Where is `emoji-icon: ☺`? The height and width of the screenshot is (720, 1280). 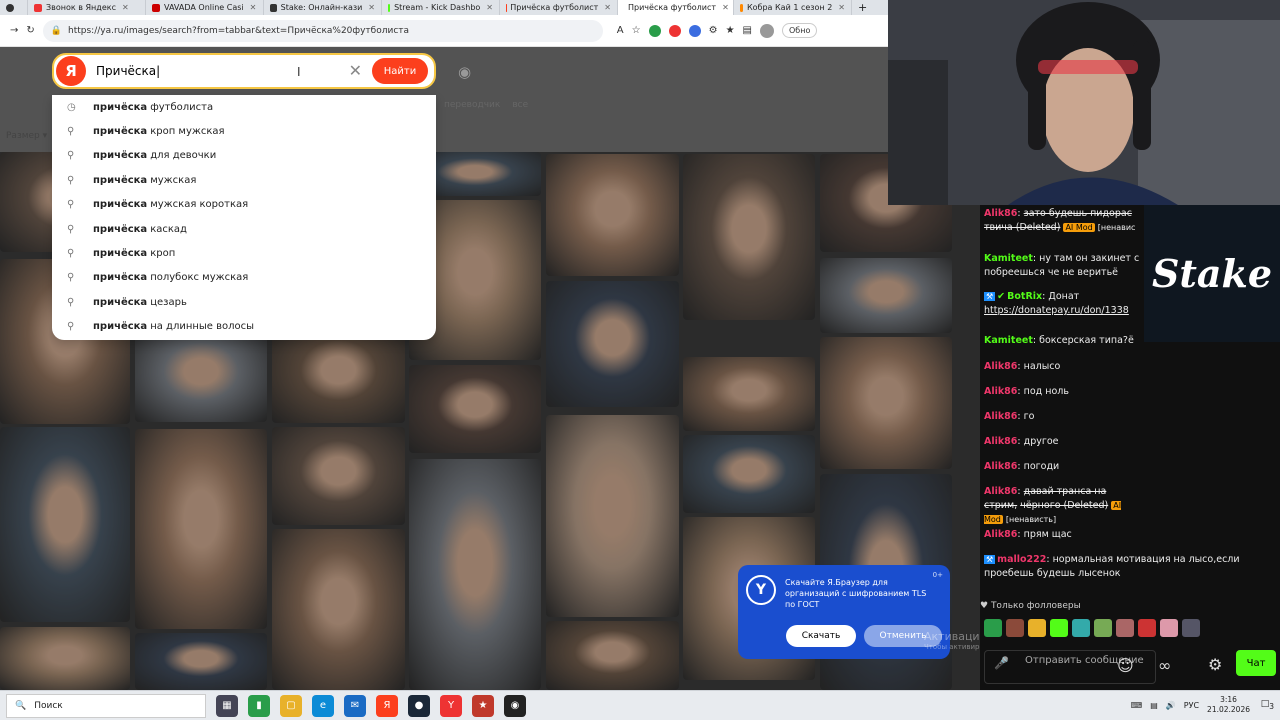
emoji-icon: ☺ is located at coordinates (1125, 665).